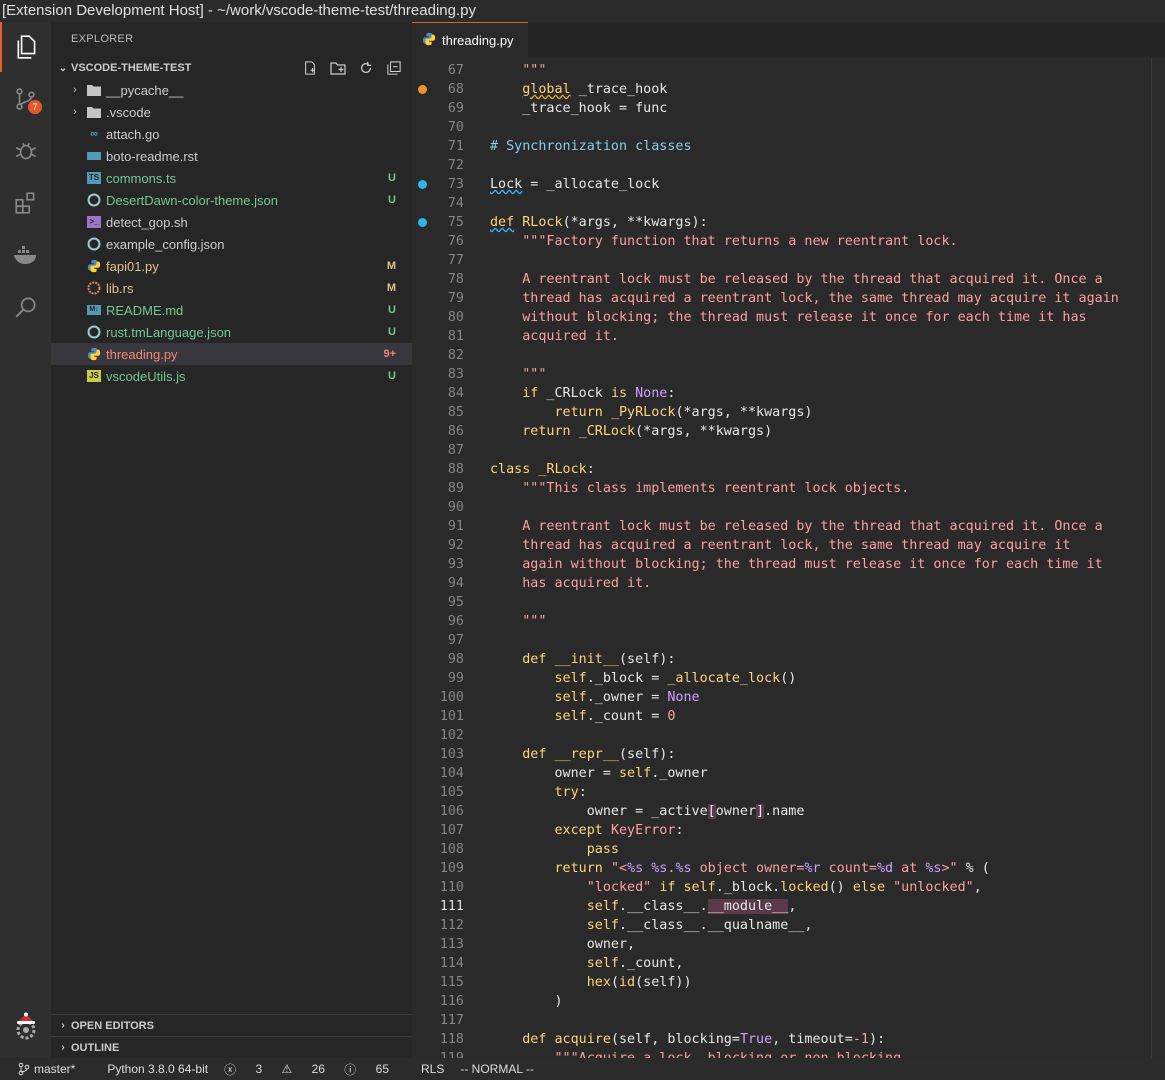  What do you see at coordinates (231, 354) in the screenshot?
I see `file-item: threading.py 9+` at bounding box center [231, 354].